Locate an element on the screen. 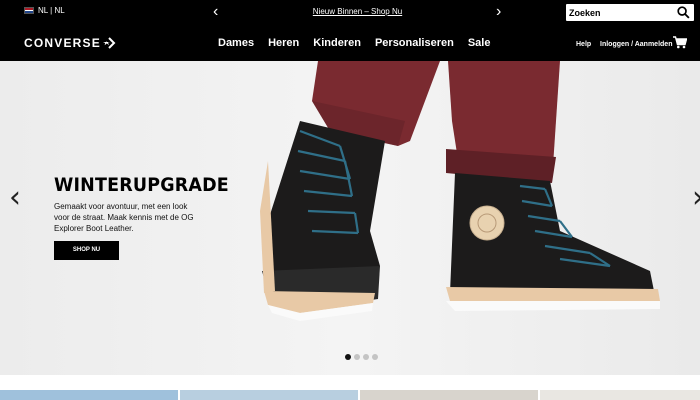 The image size is (700, 400). converse-logo: CONVERSE is located at coordinates (70, 43).